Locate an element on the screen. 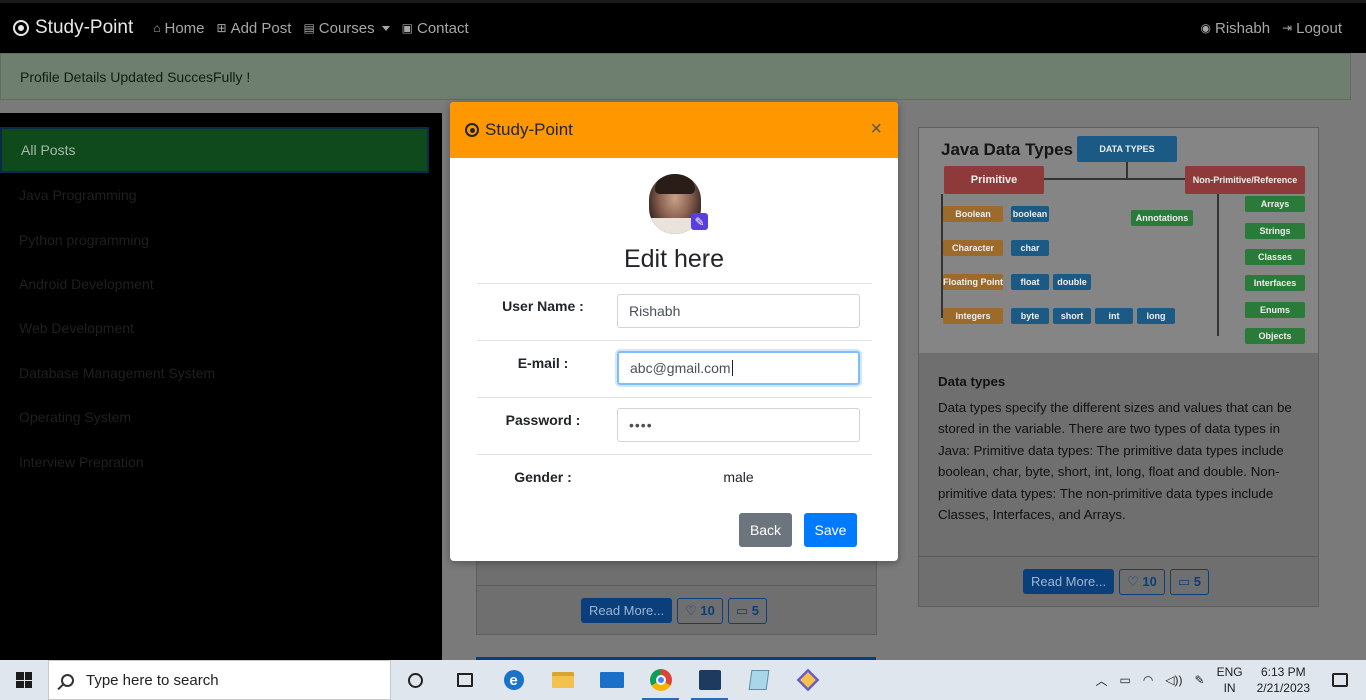 The image size is (1366, 700). brand-label: Study-Point is located at coordinates (84, 27).